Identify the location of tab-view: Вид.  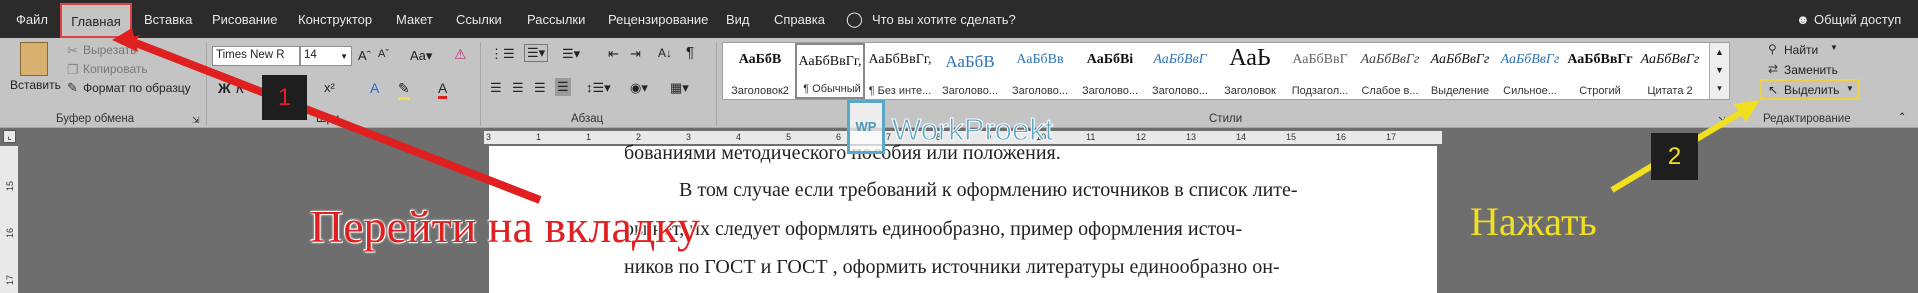
(738, 19).